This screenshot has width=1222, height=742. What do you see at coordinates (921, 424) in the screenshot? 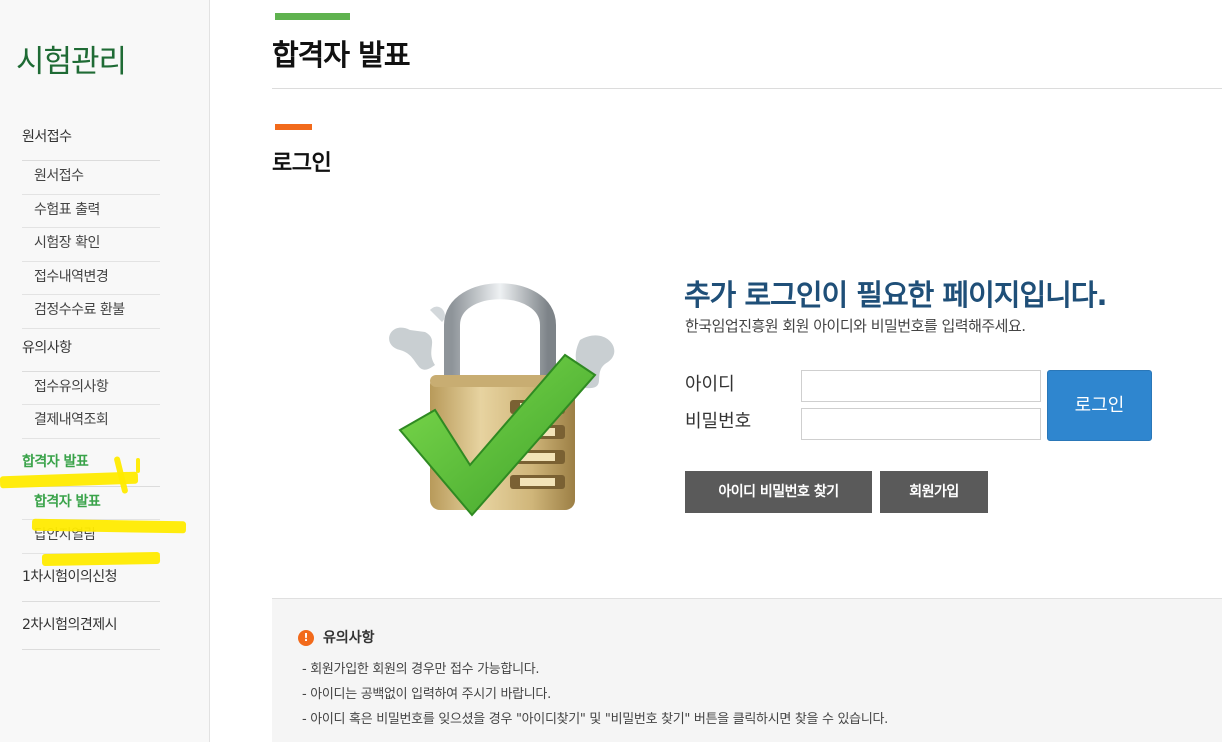
I see `password-input` at bounding box center [921, 424].